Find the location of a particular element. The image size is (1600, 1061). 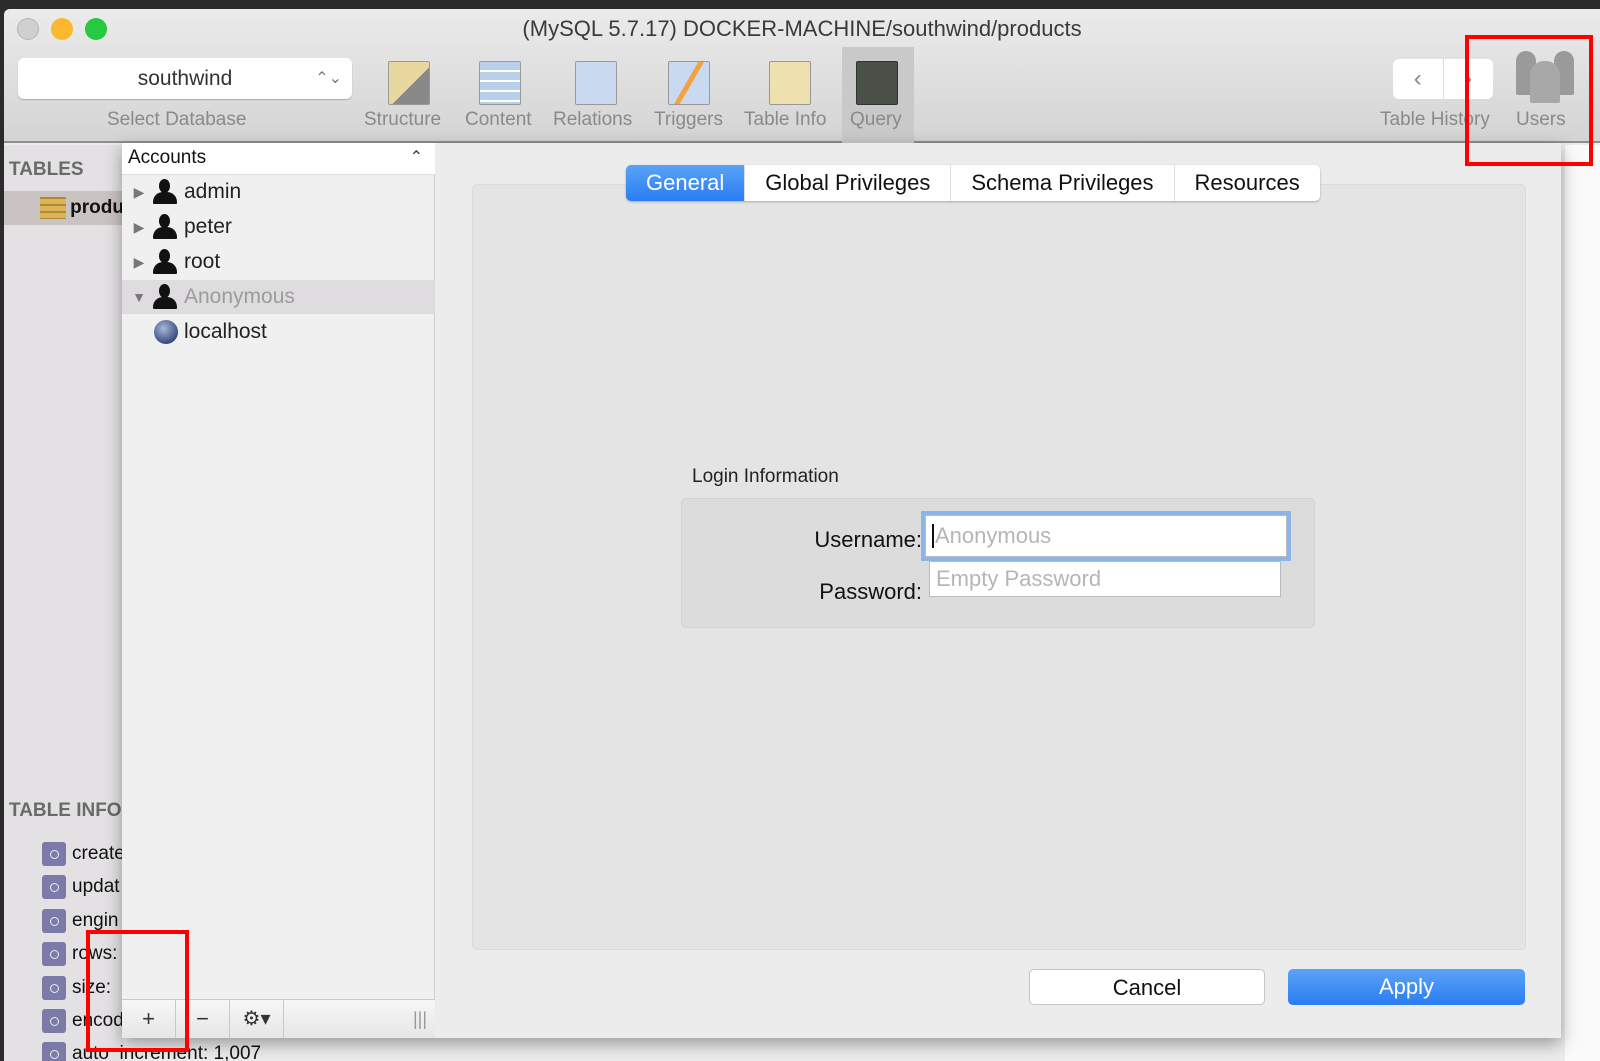

tab-general: General is located at coordinates (686, 183).